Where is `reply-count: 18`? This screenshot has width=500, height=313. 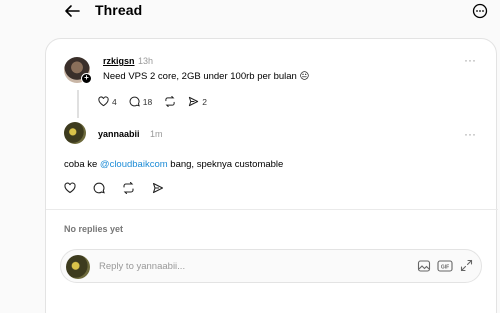 reply-count: 18 is located at coordinates (147, 101).